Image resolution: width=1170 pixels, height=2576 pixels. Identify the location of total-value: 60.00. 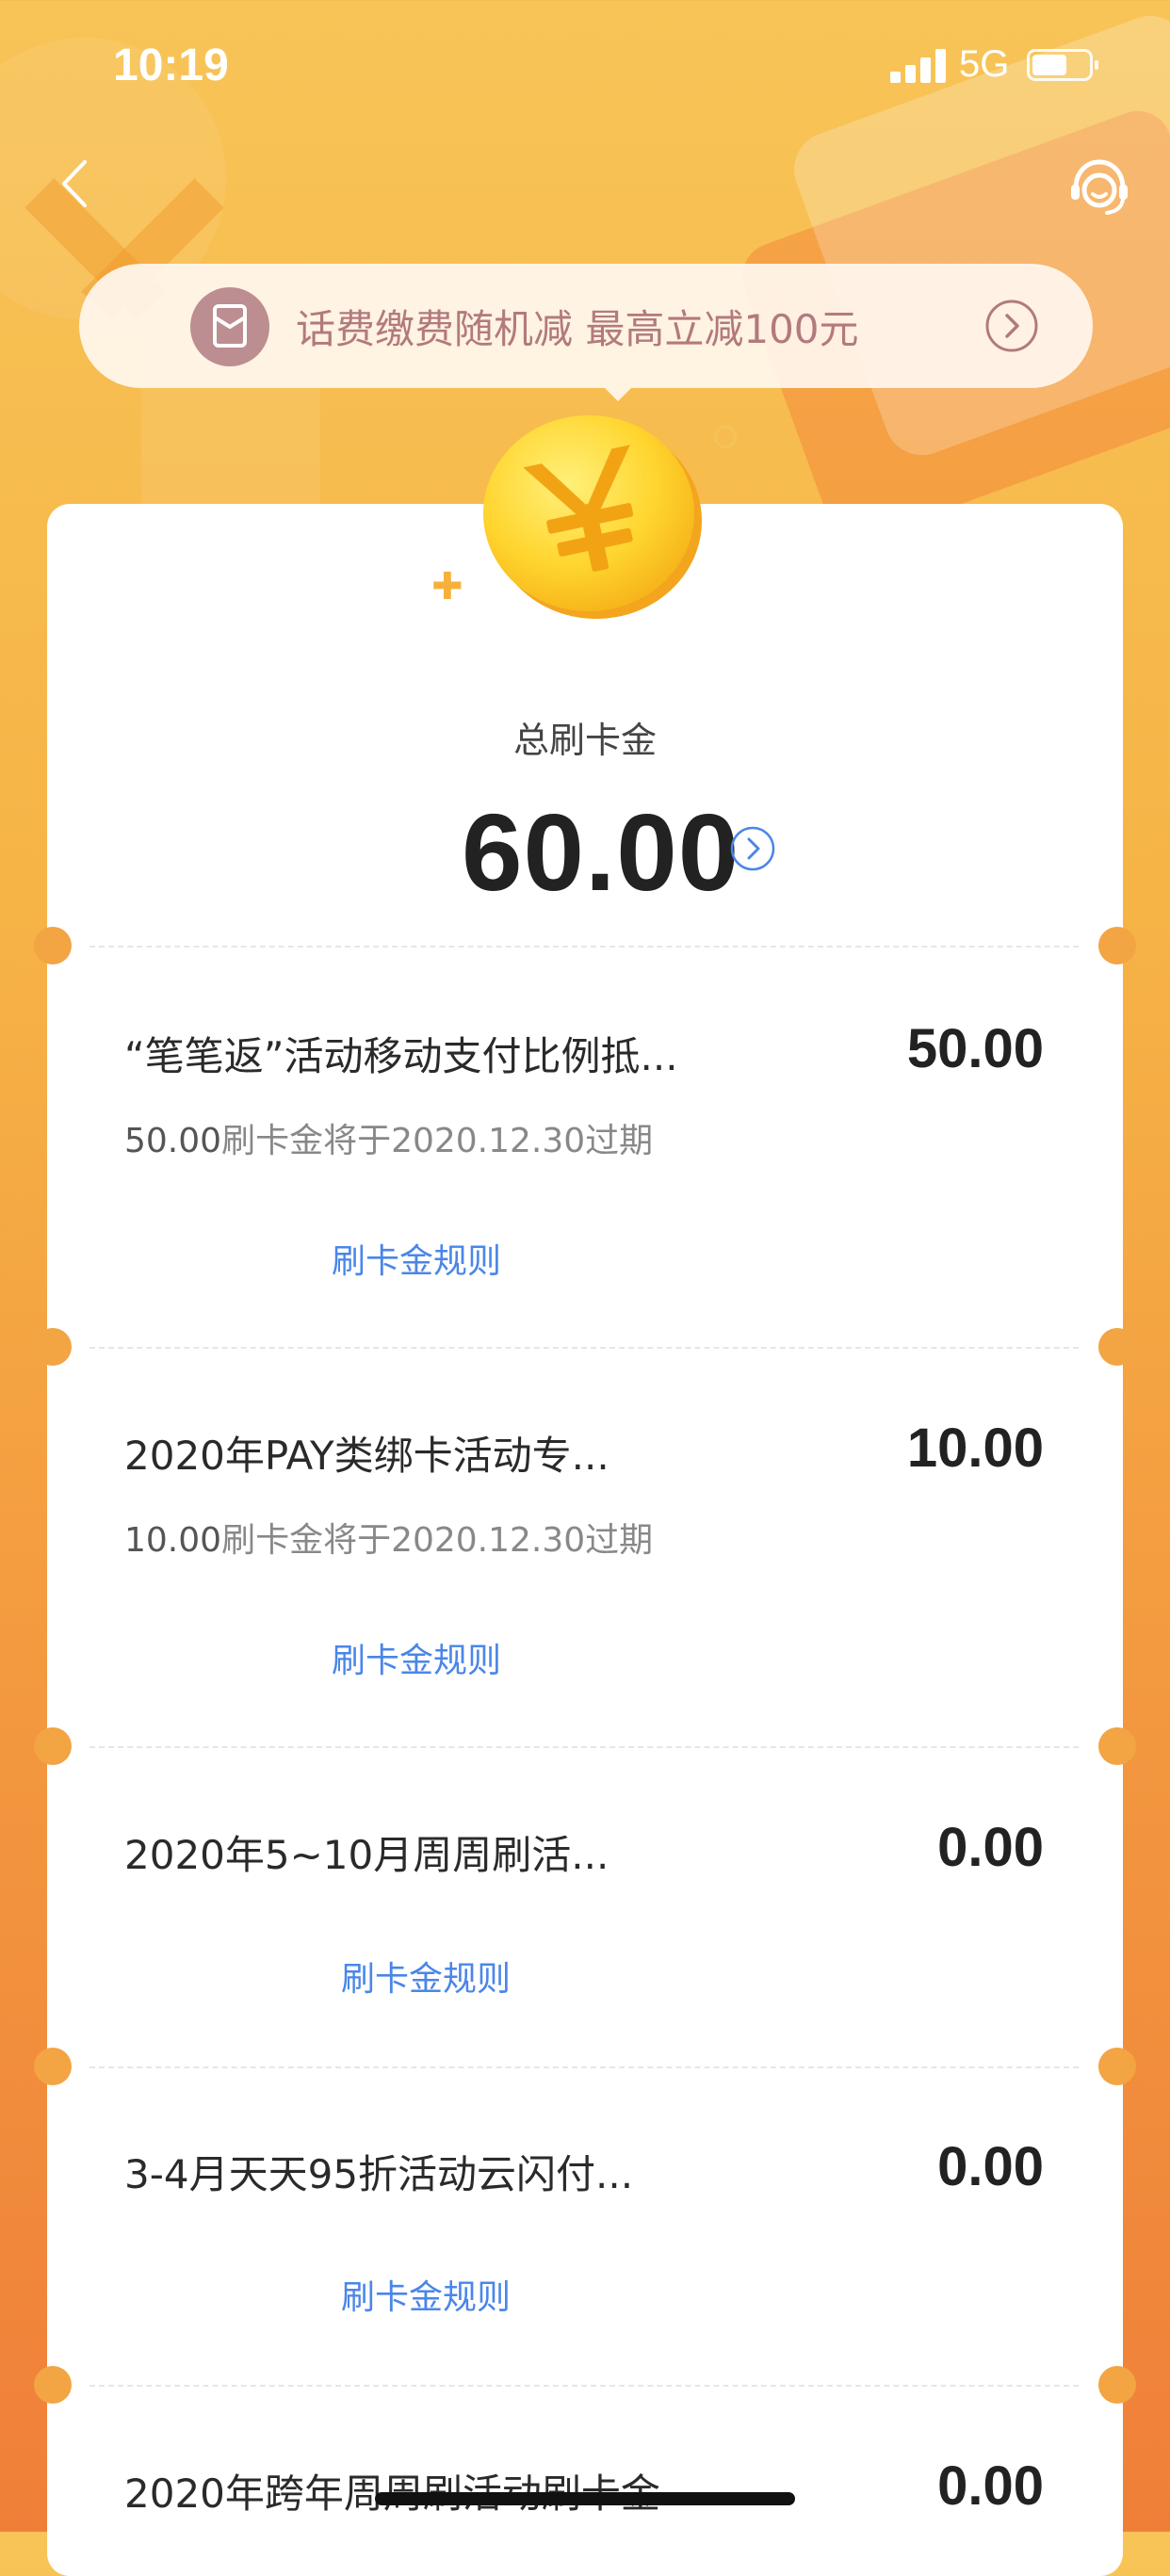
(601, 852).